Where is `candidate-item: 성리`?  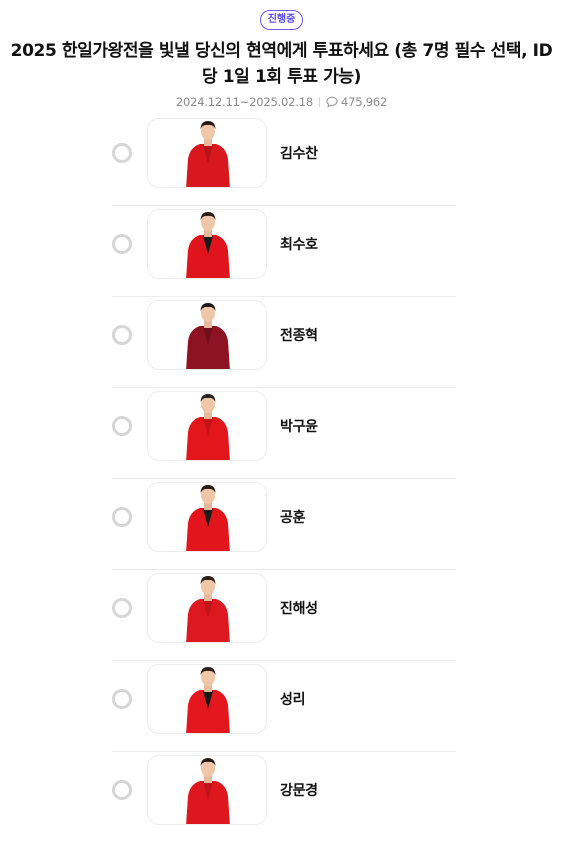 candidate-item: 성리 is located at coordinates (284, 706).